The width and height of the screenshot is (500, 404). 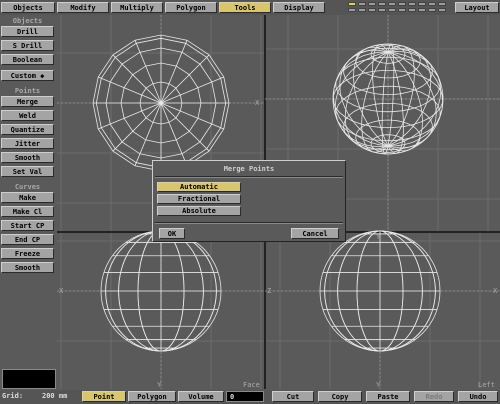 I want to click on selection-count-field: 0, so click(x=245, y=396).